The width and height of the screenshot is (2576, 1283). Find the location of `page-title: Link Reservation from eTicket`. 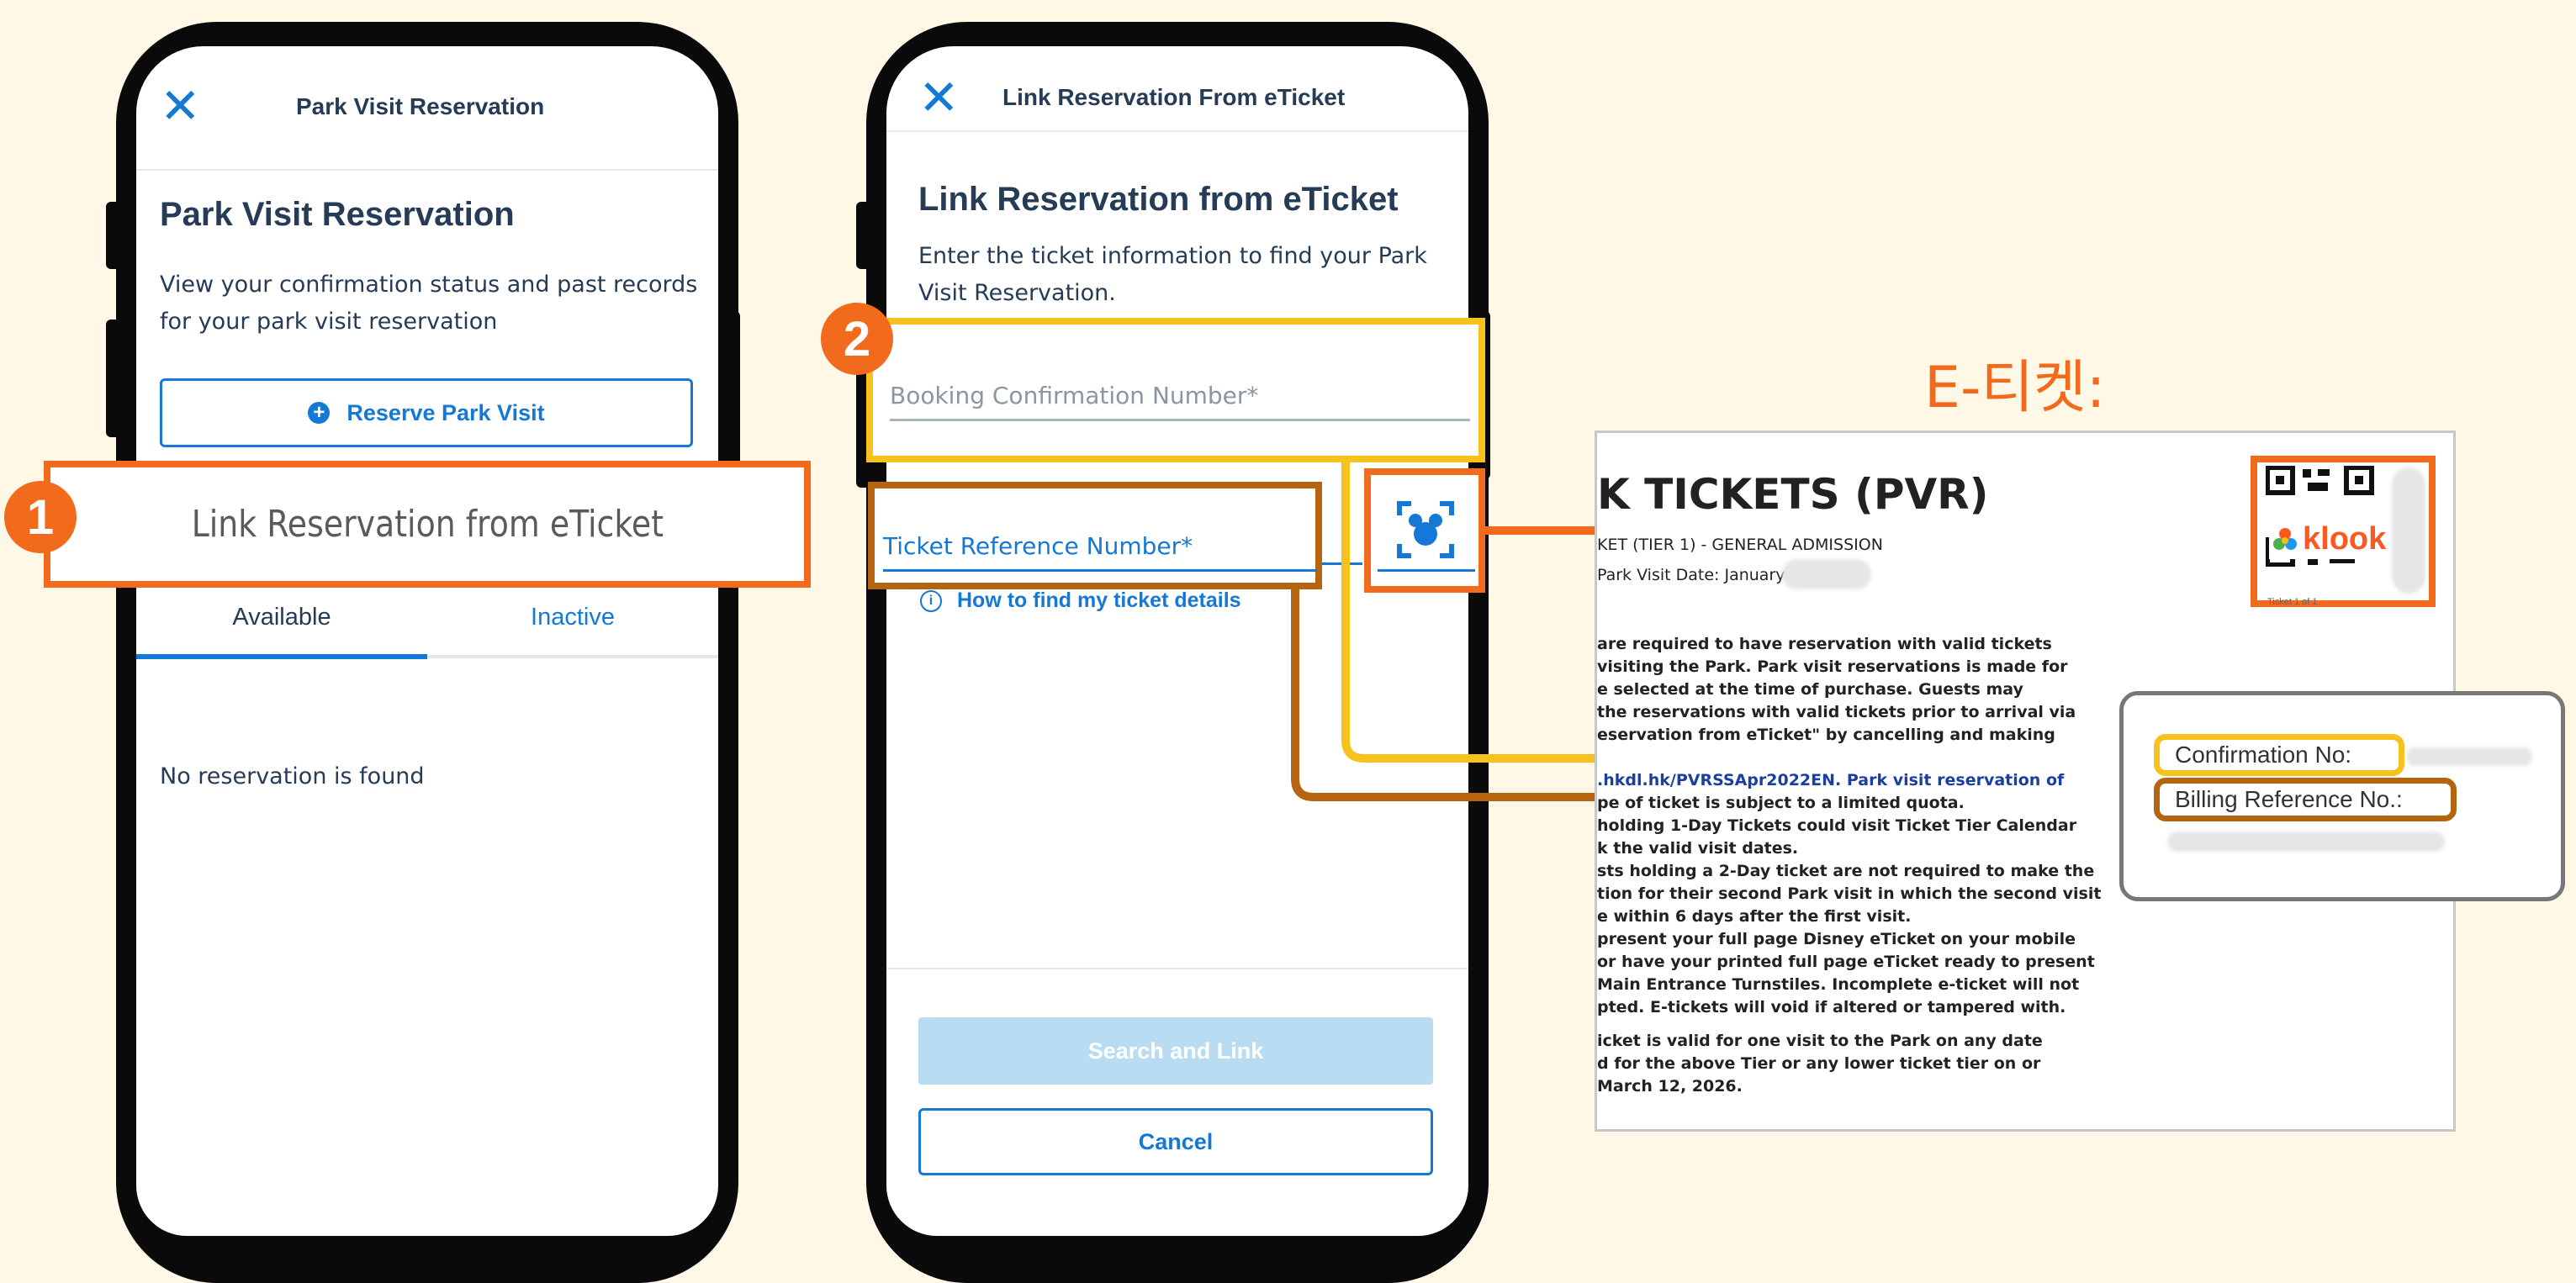

page-title: Link Reservation from eTicket is located at coordinates (1158, 199).